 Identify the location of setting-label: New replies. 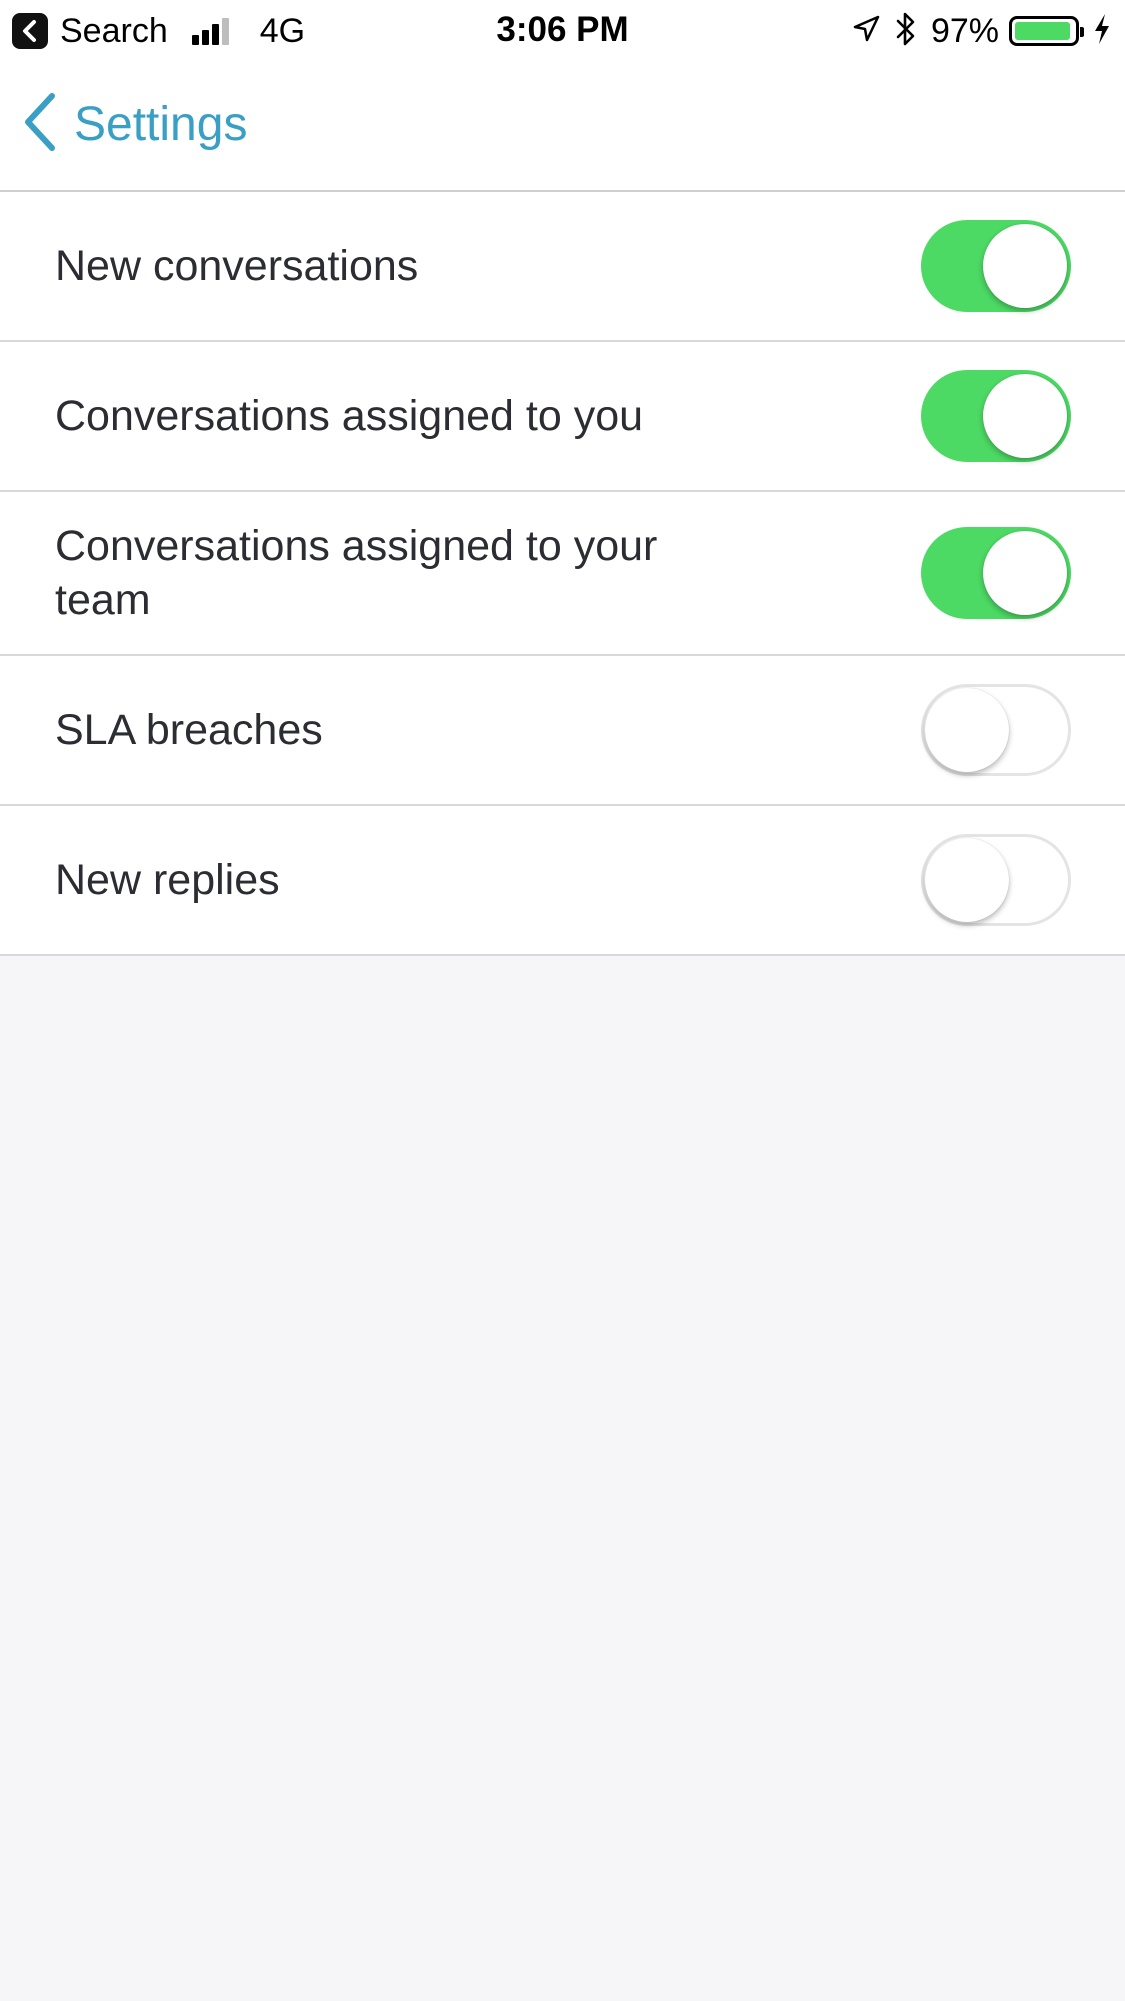
(167, 880).